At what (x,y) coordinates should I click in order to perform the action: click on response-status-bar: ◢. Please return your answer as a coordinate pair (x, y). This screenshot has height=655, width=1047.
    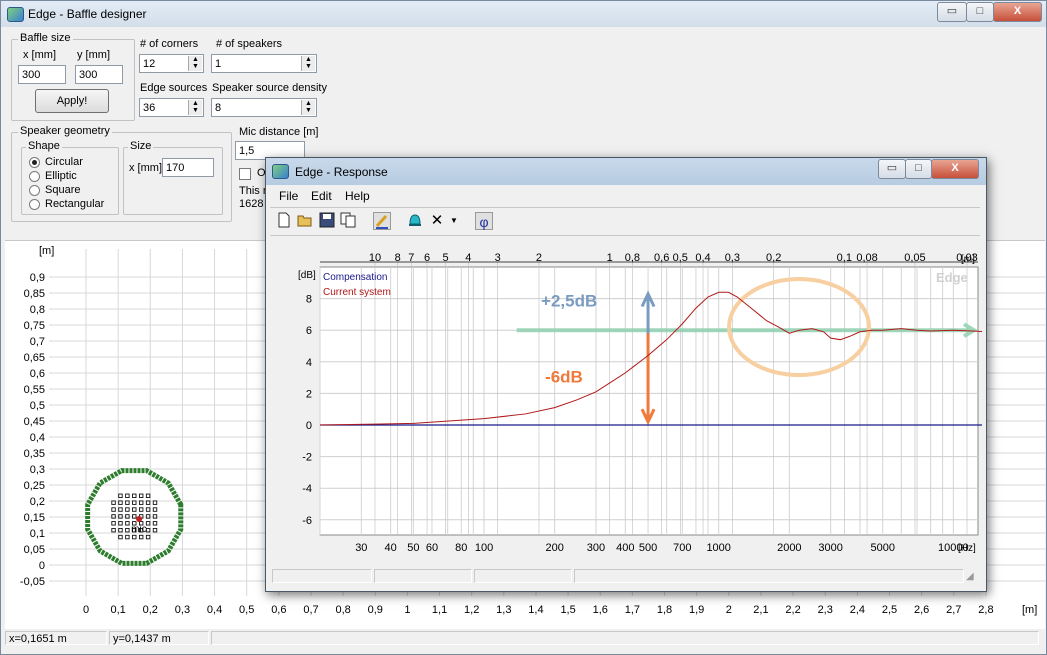
    Looking at the image, I should click on (625, 576).